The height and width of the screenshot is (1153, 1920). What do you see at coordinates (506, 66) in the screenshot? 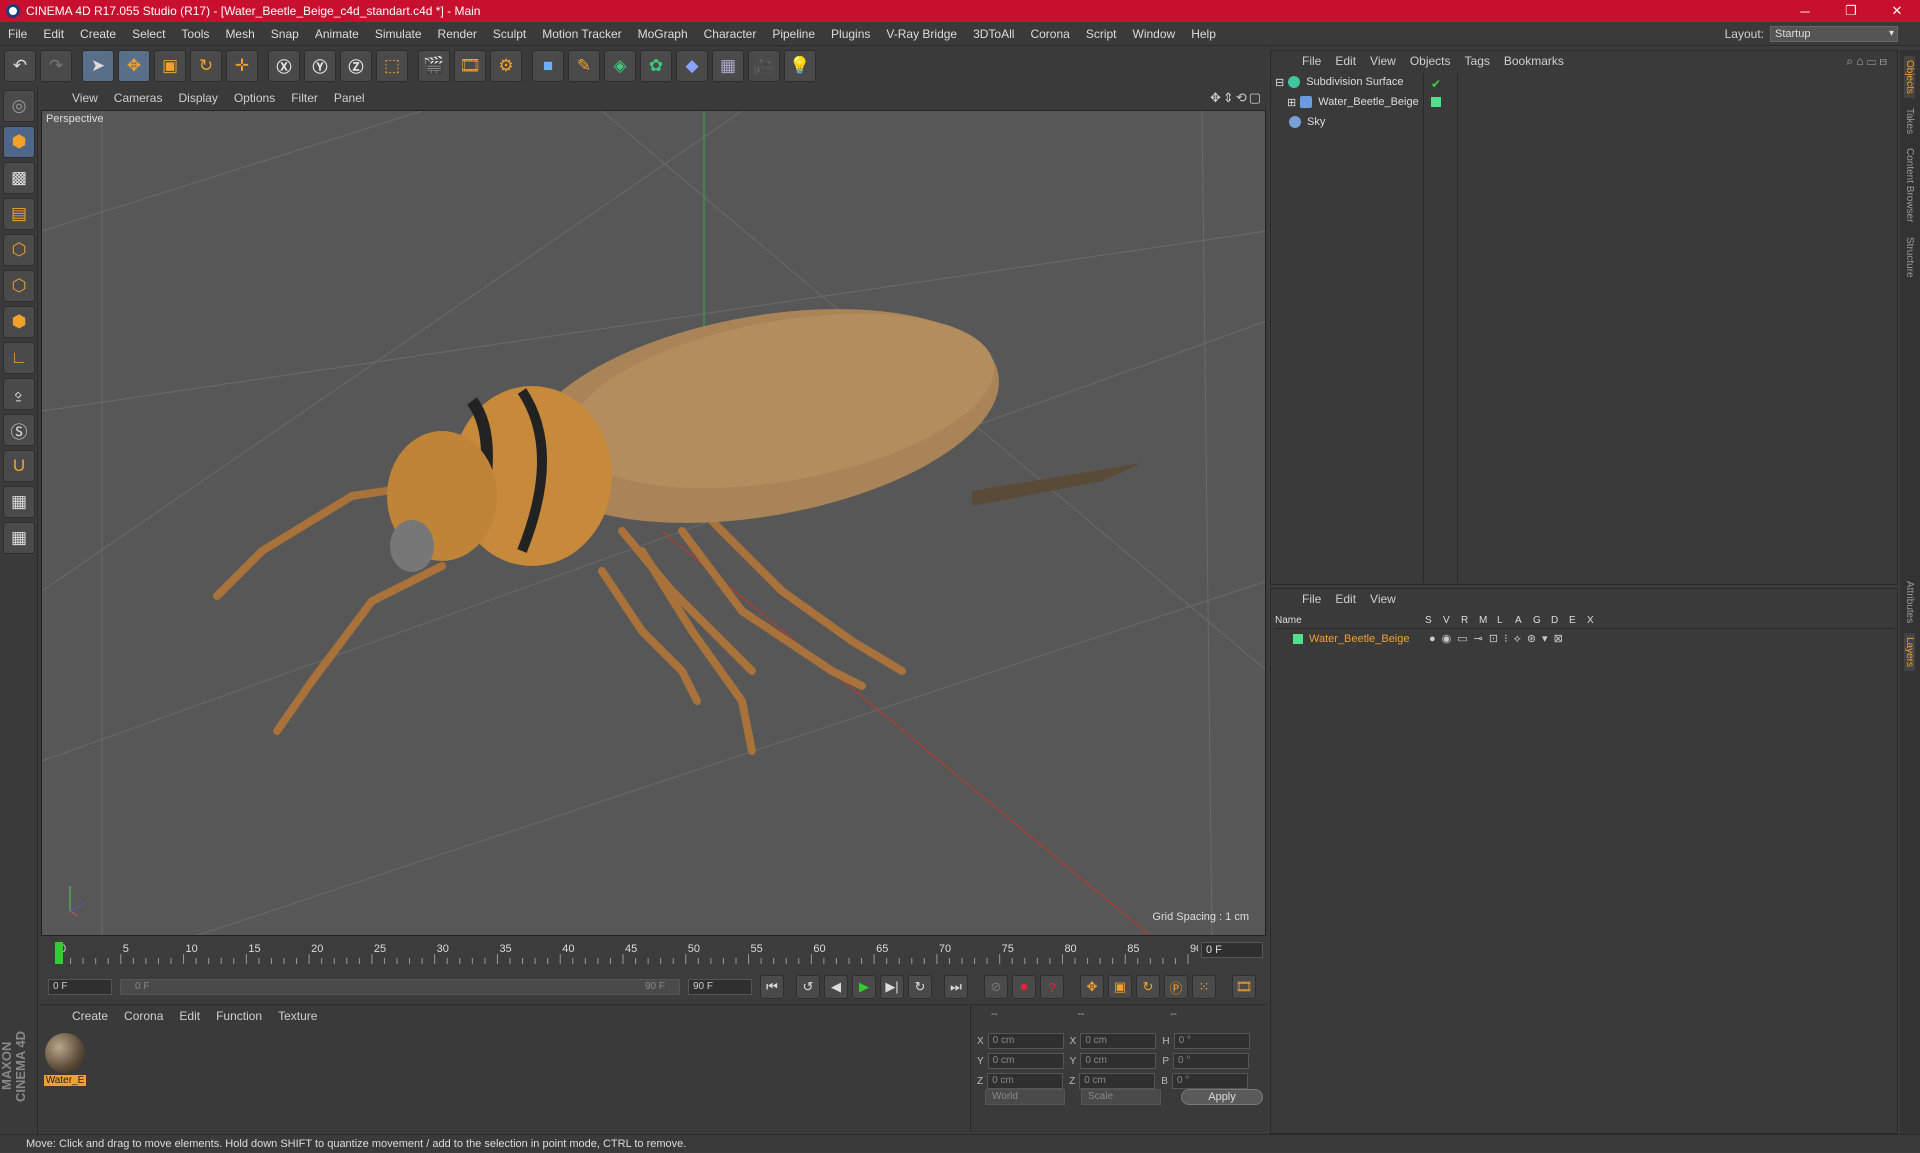
I see `render-settings-icon: ⚙` at bounding box center [506, 66].